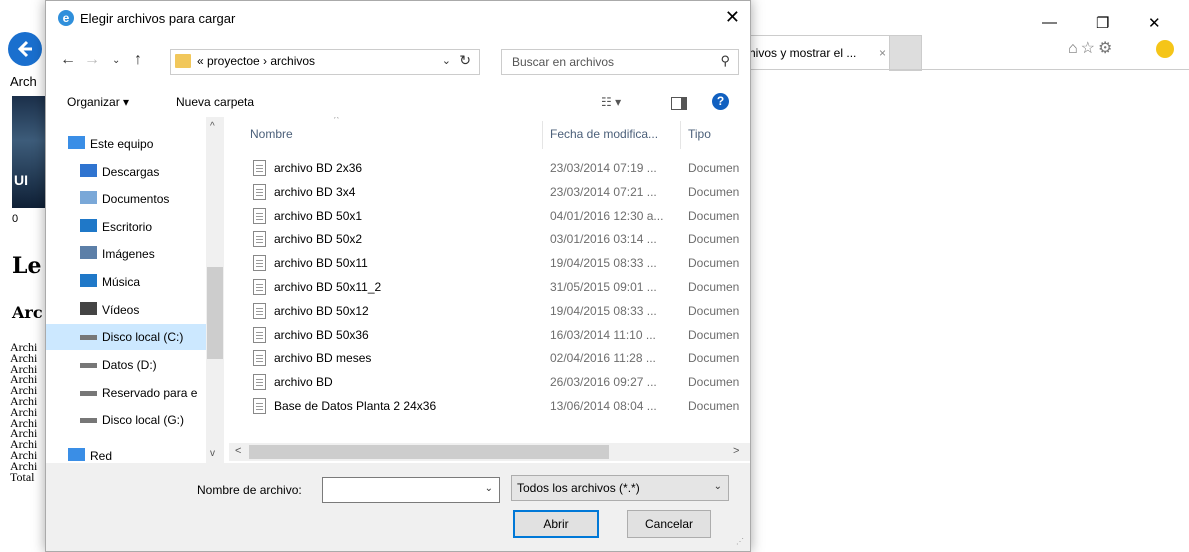  Describe the element at coordinates (29, 152) in the screenshot. I see `university-logo` at that location.